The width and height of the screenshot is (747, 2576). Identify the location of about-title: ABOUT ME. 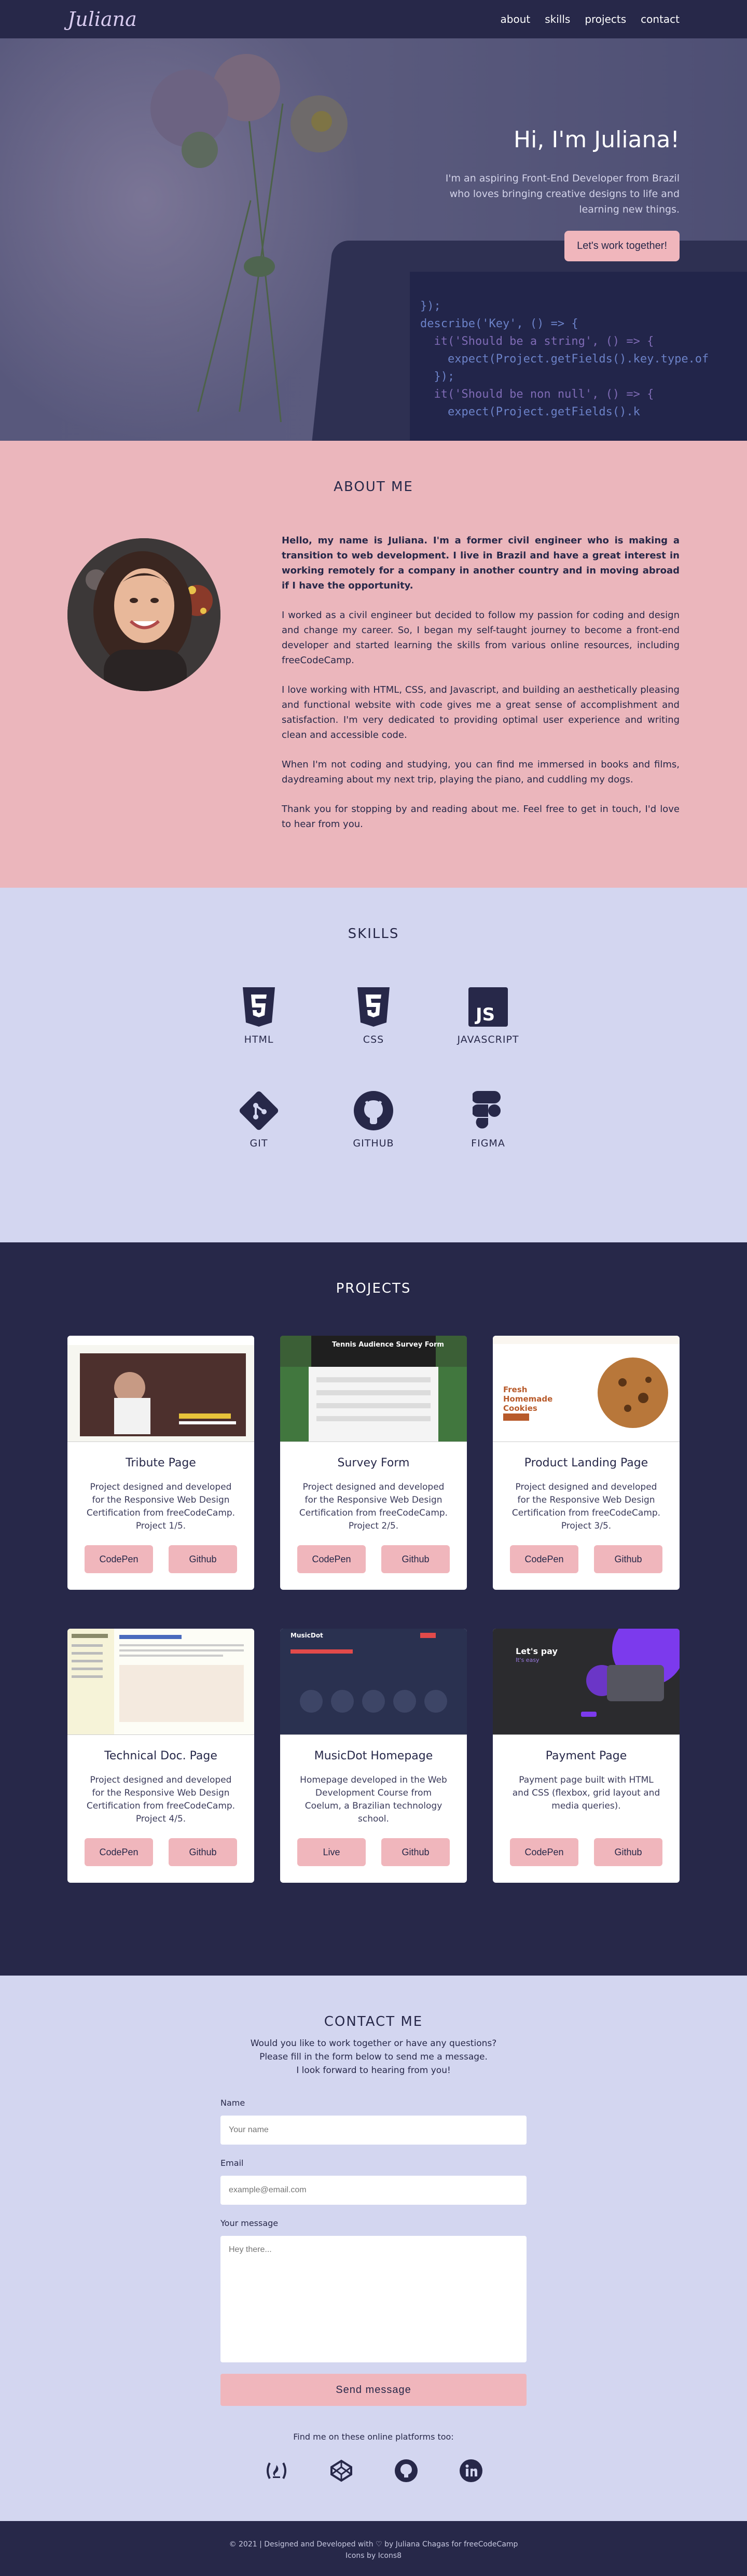
(374, 487).